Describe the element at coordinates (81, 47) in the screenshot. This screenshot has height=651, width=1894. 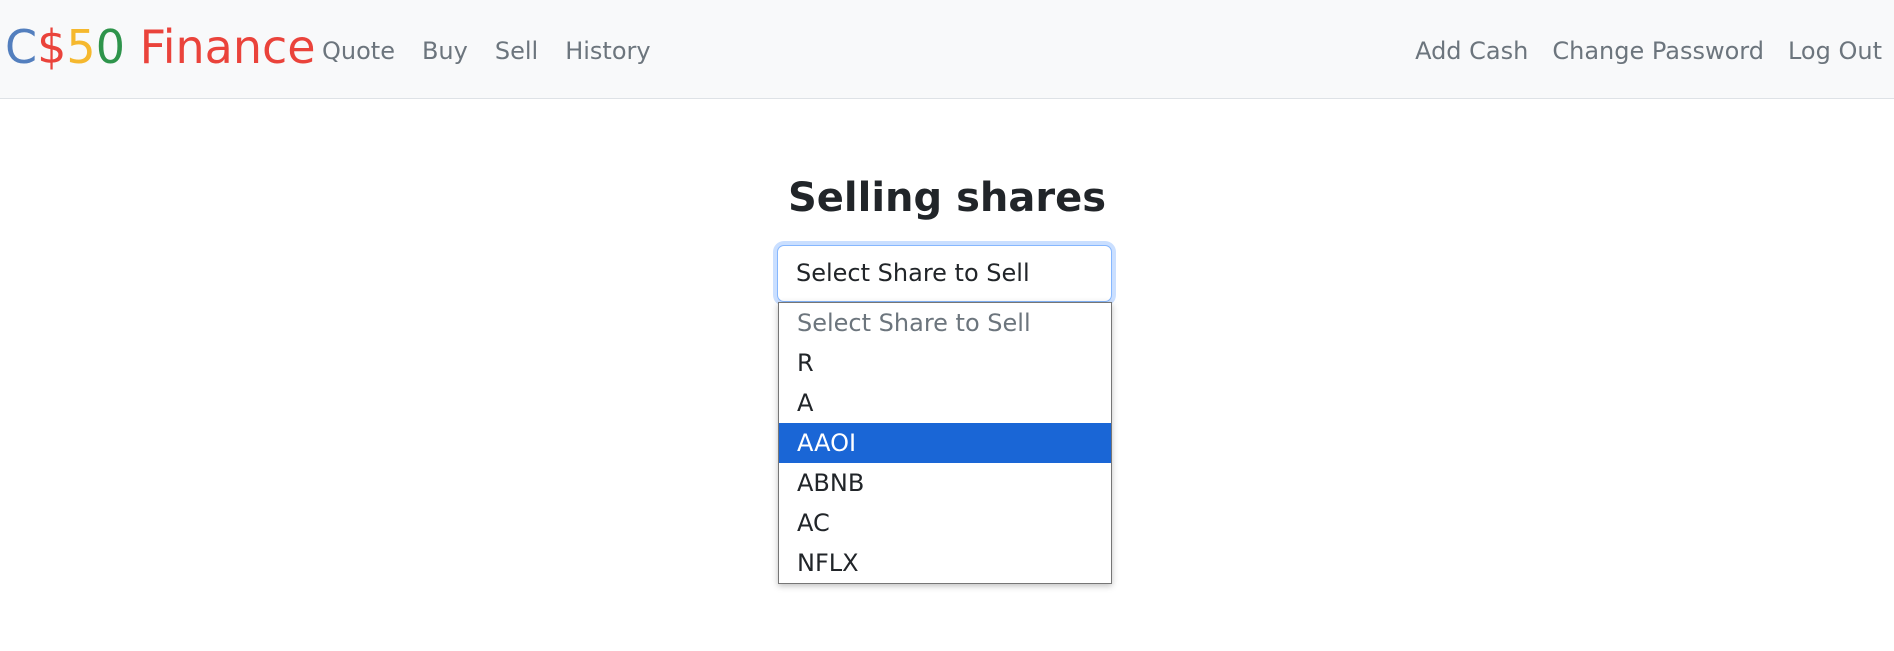
I see `brand-five: 5` at that location.